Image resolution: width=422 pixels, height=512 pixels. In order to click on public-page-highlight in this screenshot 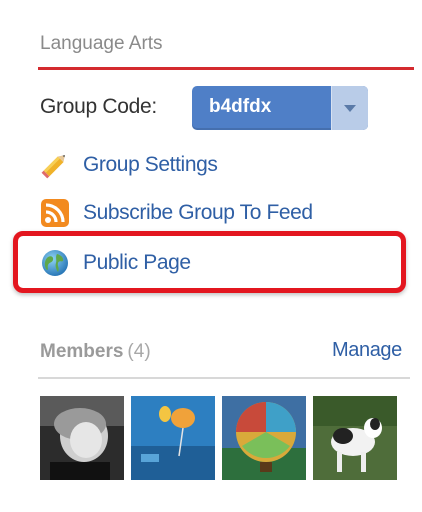, I will do `click(209, 262)`.